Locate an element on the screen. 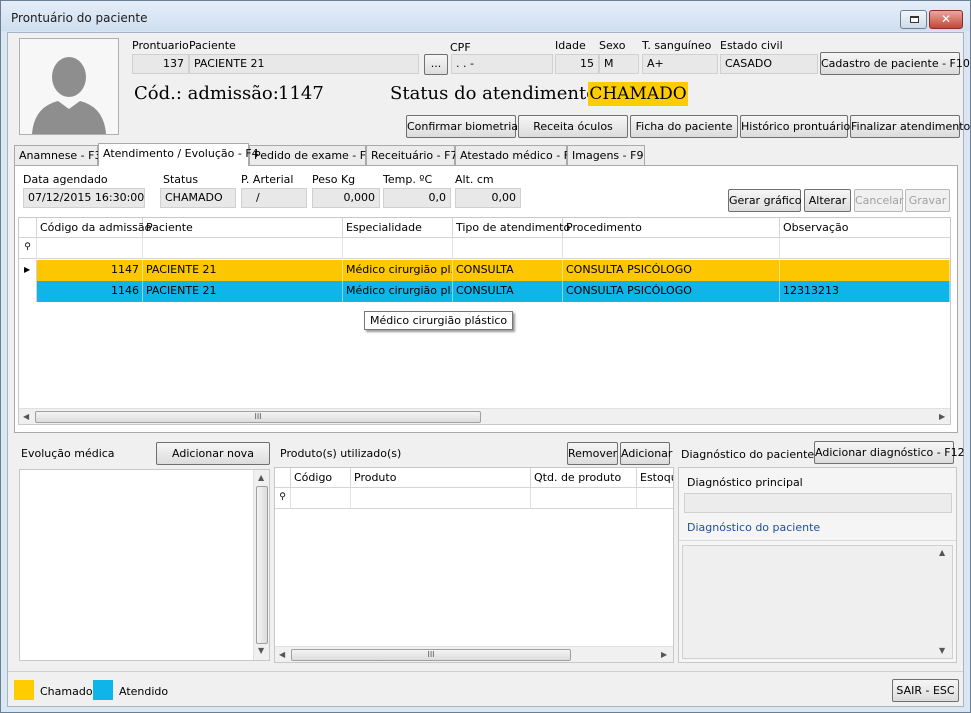  filter-cell-procedimento is located at coordinates (671, 248).